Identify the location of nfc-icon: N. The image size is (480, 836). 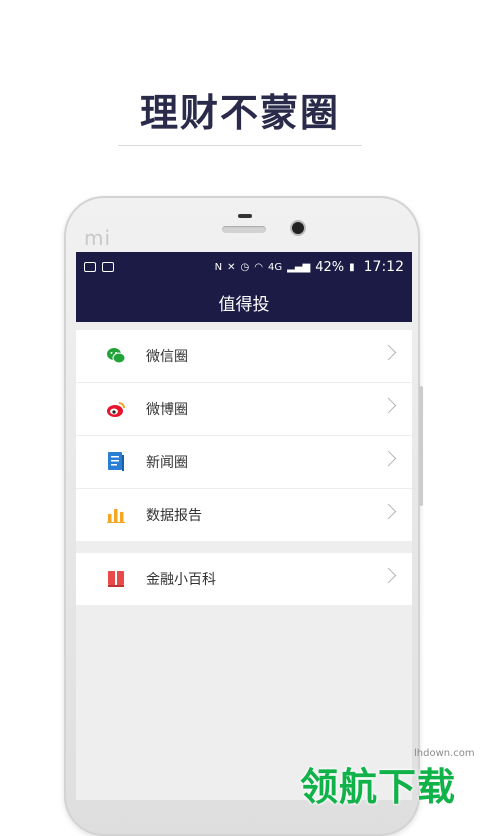
(218, 267).